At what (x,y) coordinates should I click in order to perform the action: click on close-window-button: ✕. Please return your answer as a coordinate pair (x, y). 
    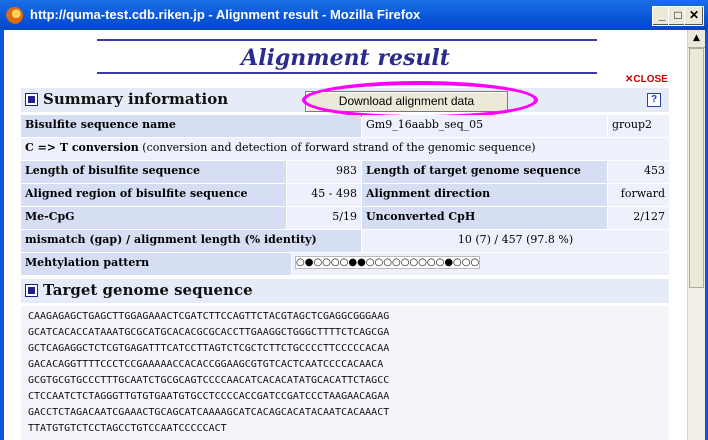
    Looking at the image, I should click on (694, 16).